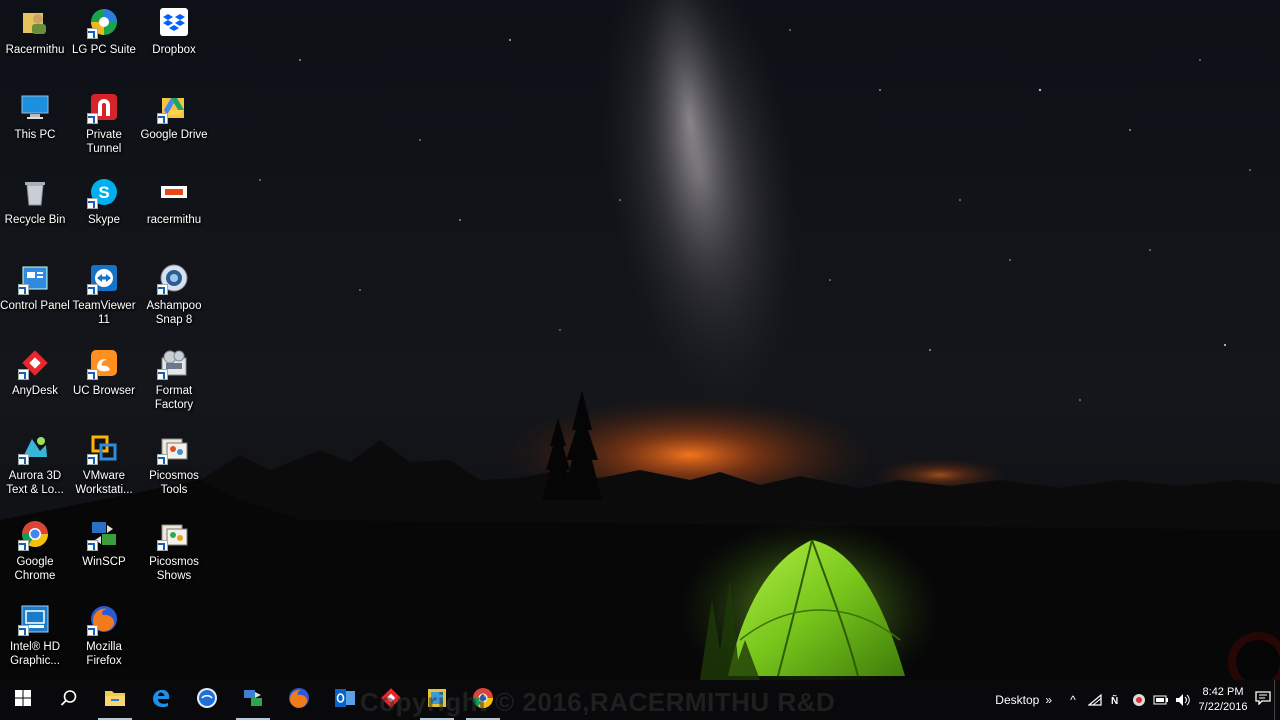 The height and width of the screenshot is (720, 1280). What do you see at coordinates (174, 466) in the screenshot?
I see `desktop-icon-picosmos-tools: Picosmos Tools` at bounding box center [174, 466].